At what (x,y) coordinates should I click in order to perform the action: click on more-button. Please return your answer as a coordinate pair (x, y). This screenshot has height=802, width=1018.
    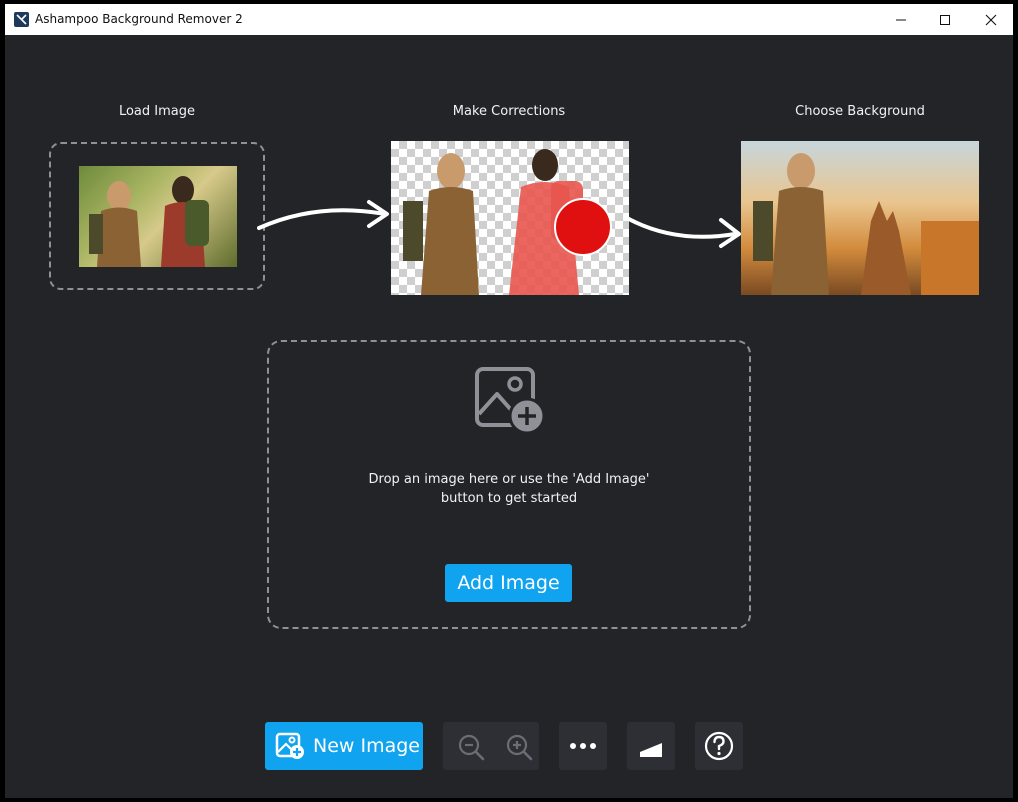
    Looking at the image, I should click on (583, 746).